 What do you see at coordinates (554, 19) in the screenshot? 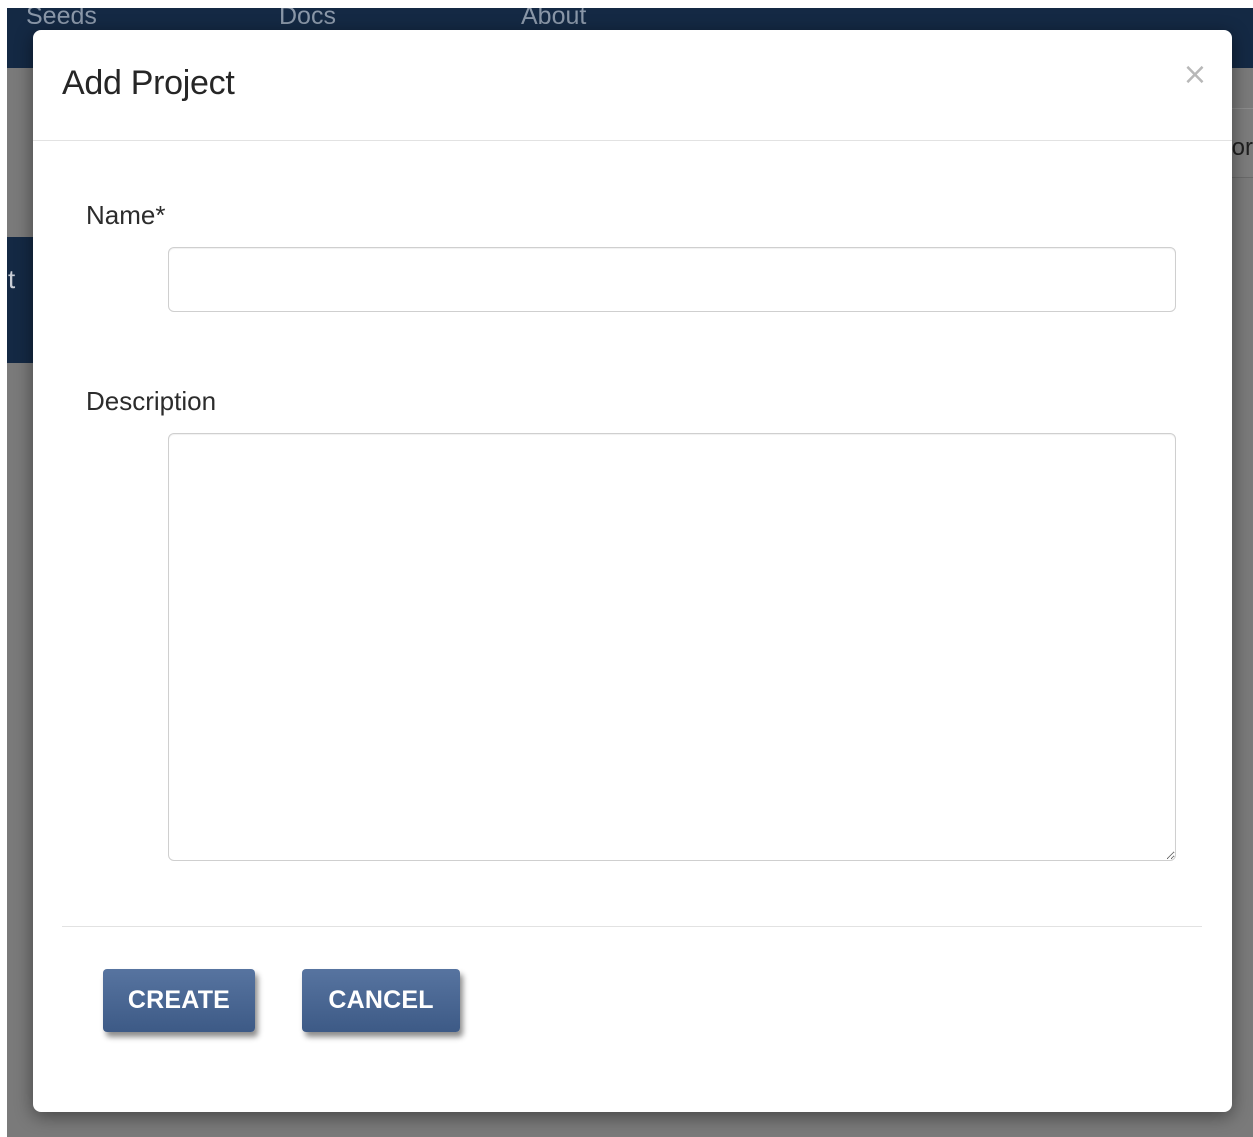
I see `nav-item-about: About` at bounding box center [554, 19].